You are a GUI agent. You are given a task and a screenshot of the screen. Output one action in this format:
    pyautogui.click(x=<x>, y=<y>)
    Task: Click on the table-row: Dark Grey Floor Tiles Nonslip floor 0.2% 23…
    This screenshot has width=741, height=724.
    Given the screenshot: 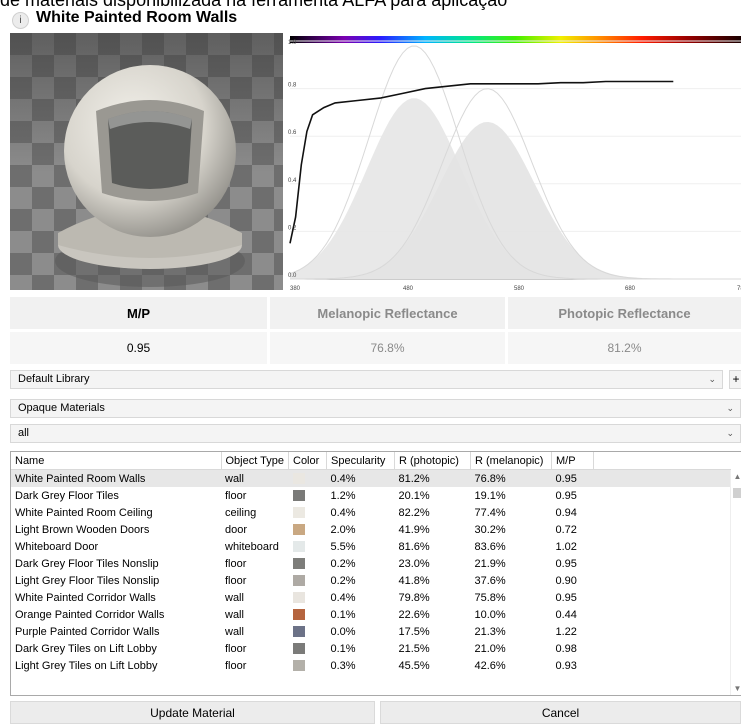 What is the action you would take?
    pyautogui.click(x=371, y=563)
    